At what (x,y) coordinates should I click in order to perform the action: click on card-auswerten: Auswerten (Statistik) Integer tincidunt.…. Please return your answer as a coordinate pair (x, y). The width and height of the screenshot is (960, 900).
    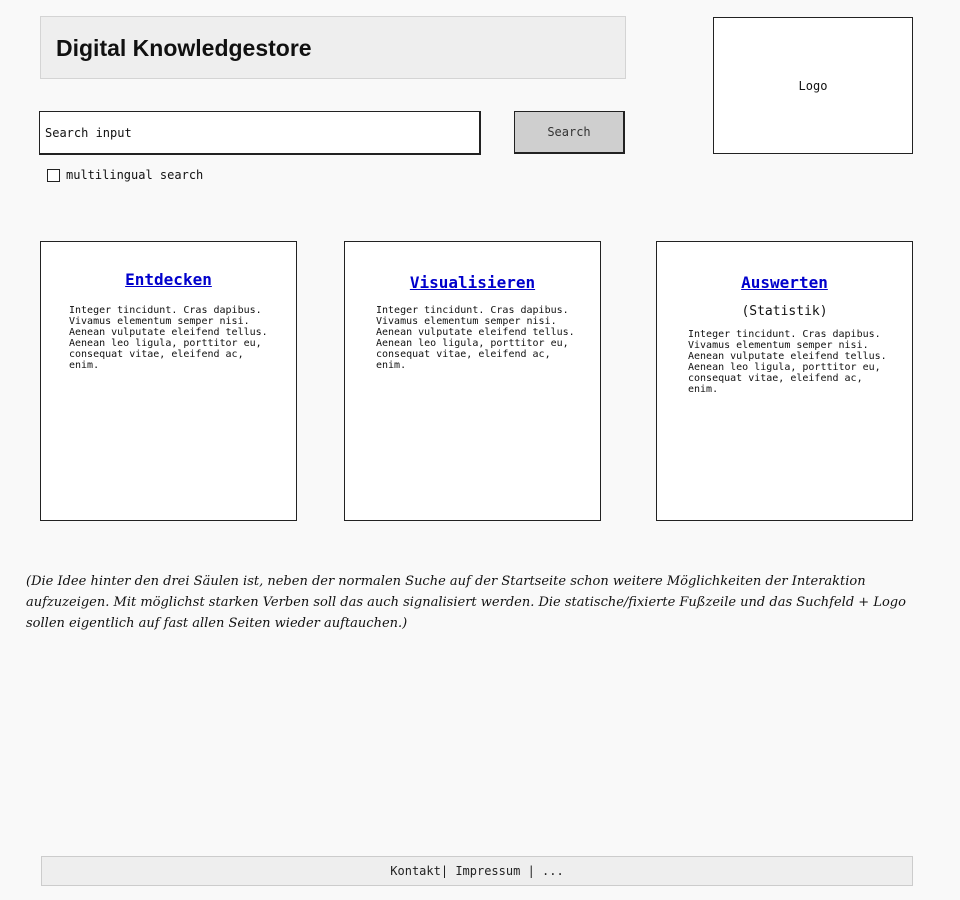
    Looking at the image, I should click on (784, 381).